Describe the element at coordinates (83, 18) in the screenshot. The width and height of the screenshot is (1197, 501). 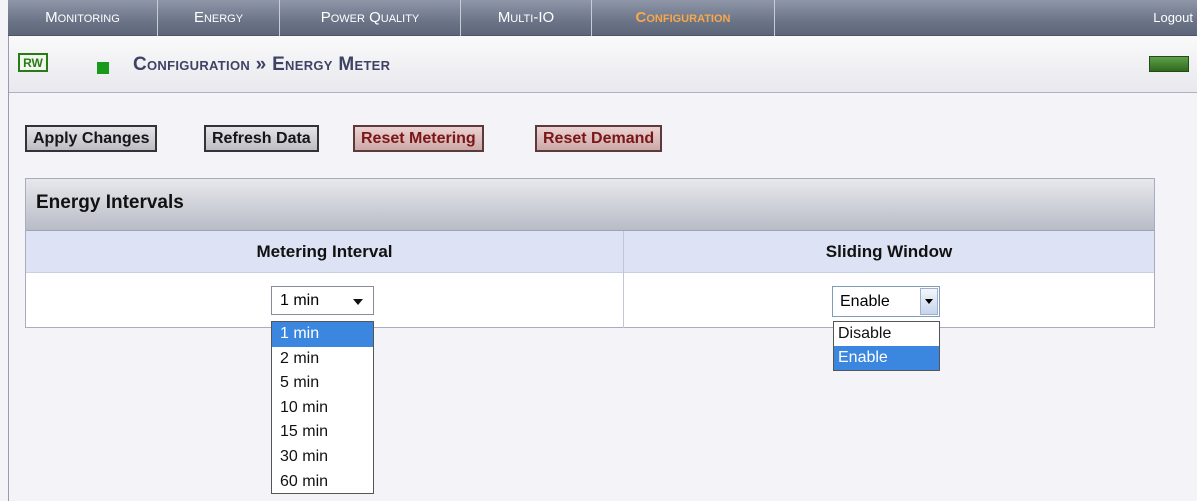
I see `tab-monitoring: Monitoring` at that location.